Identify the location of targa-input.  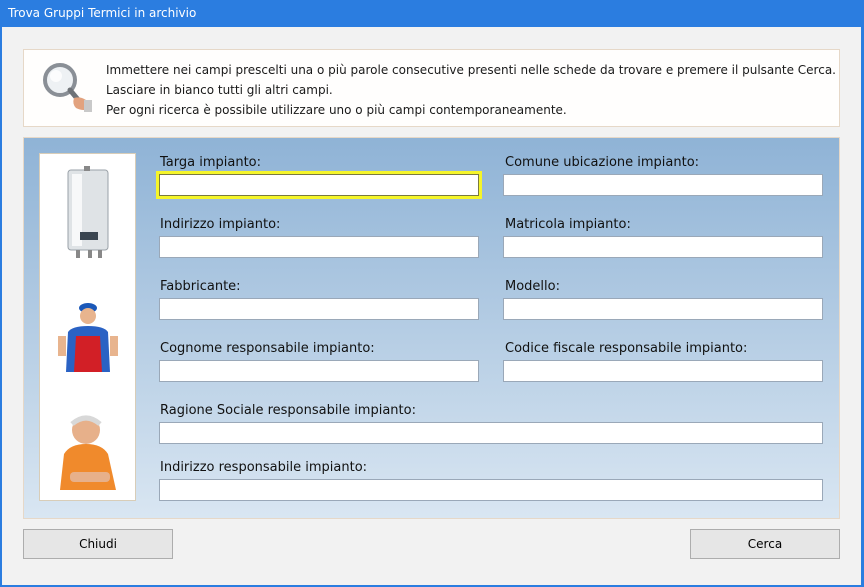
(319, 185).